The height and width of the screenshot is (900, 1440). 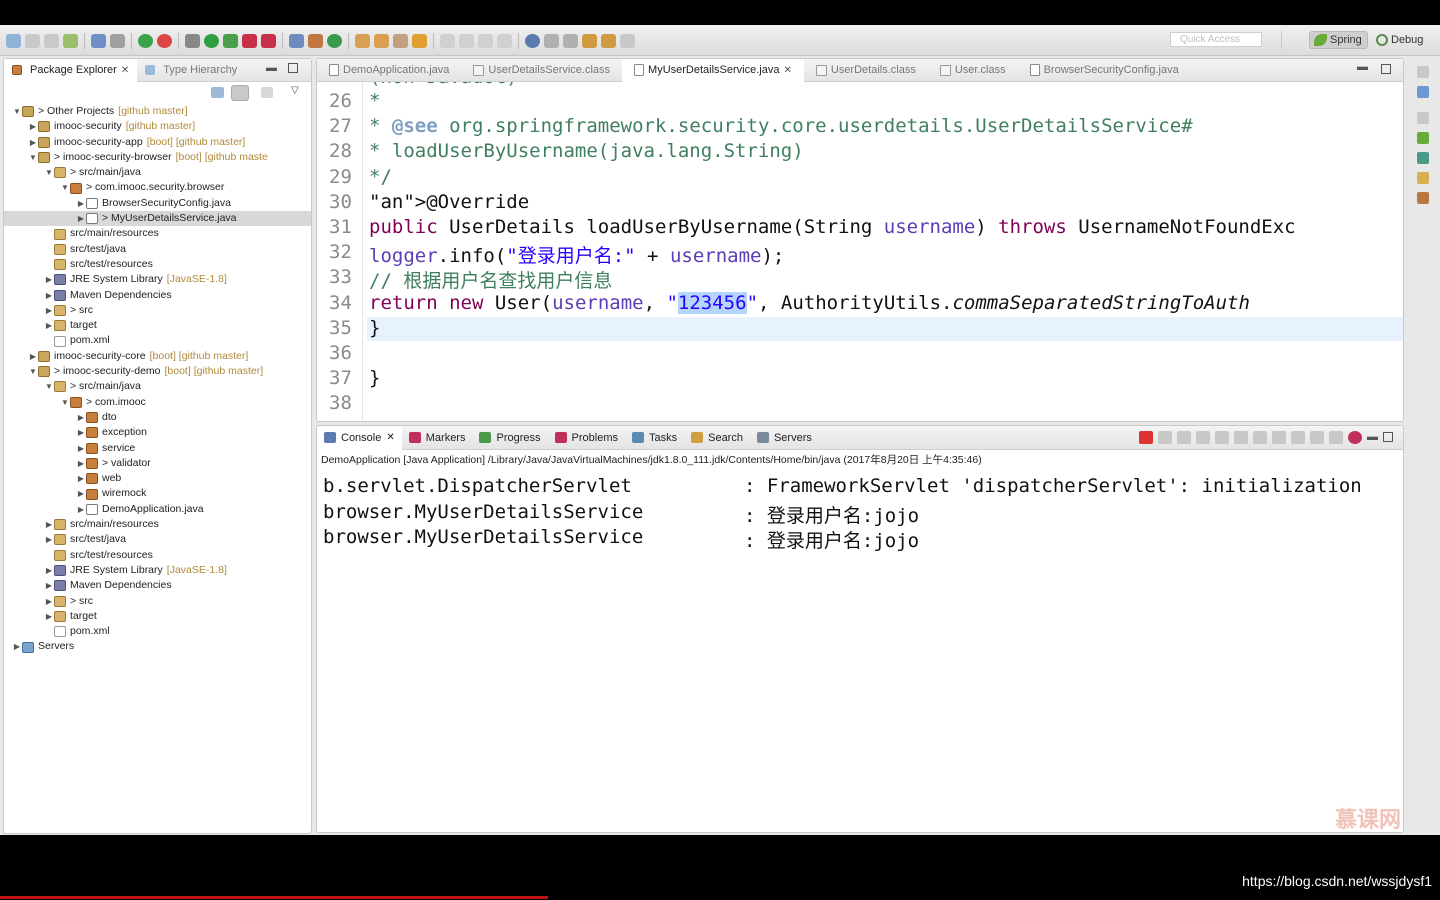 I want to click on perspective-debug: Debug, so click(x=1400, y=40).